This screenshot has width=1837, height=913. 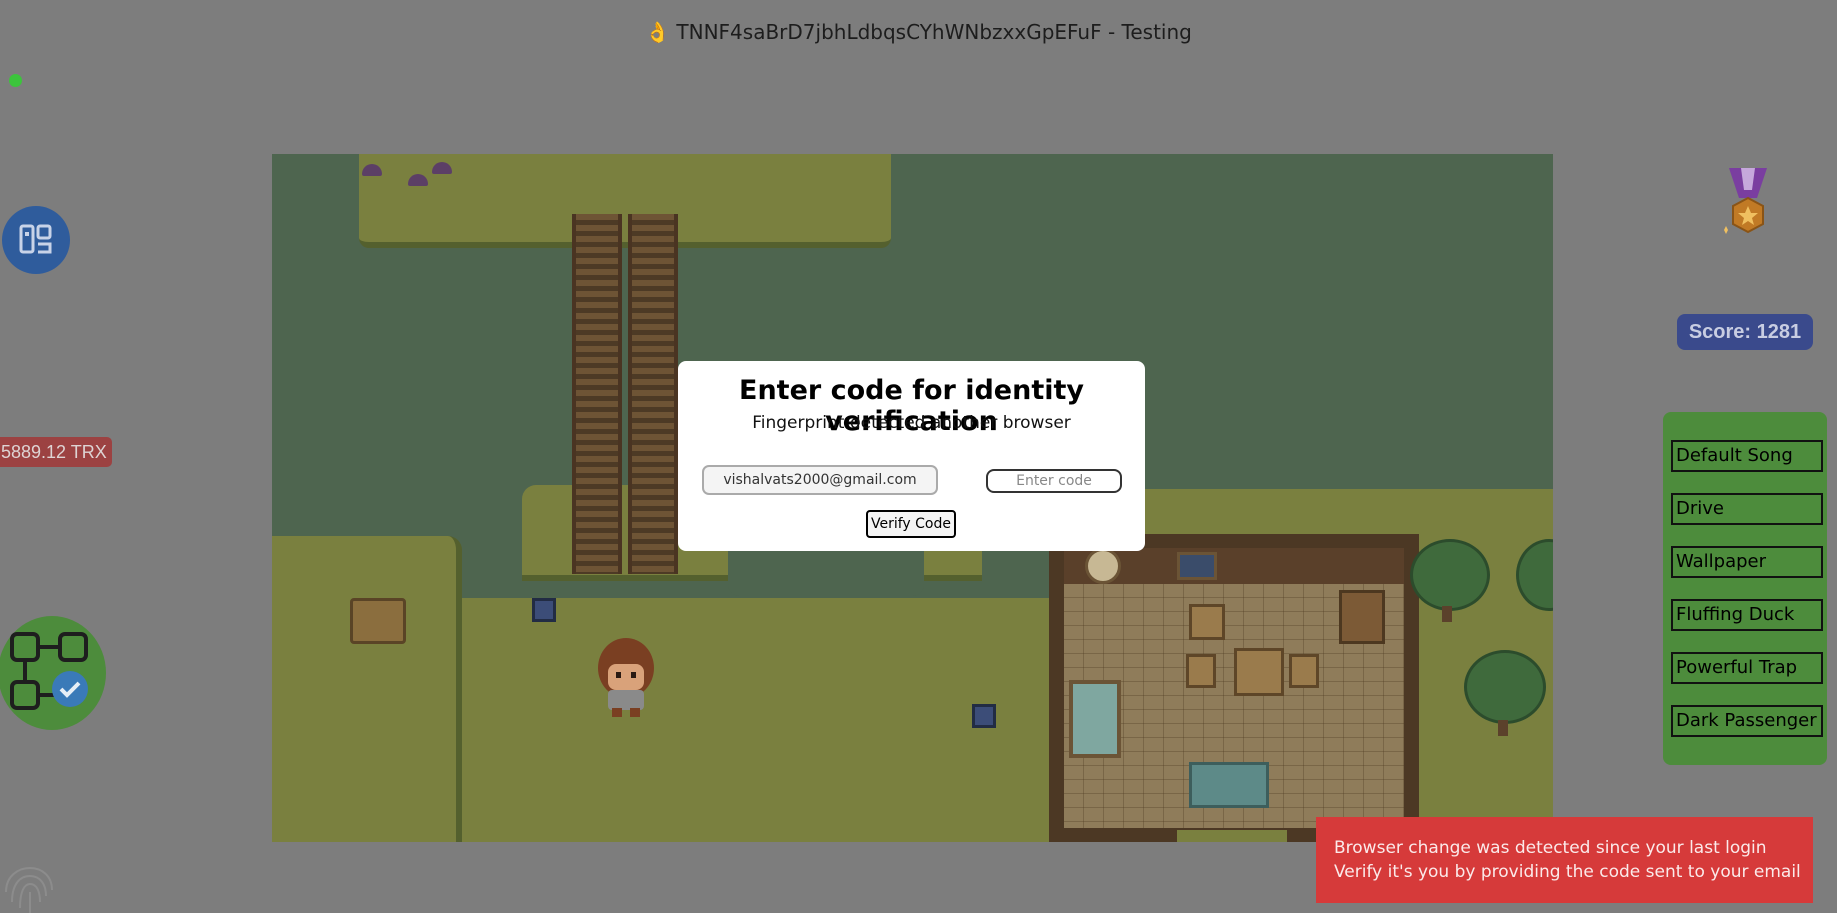 What do you see at coordinates (911, 524) in the screenshot?
I see `verify-code-button: Verify Code` at bounding box center [911, 524].